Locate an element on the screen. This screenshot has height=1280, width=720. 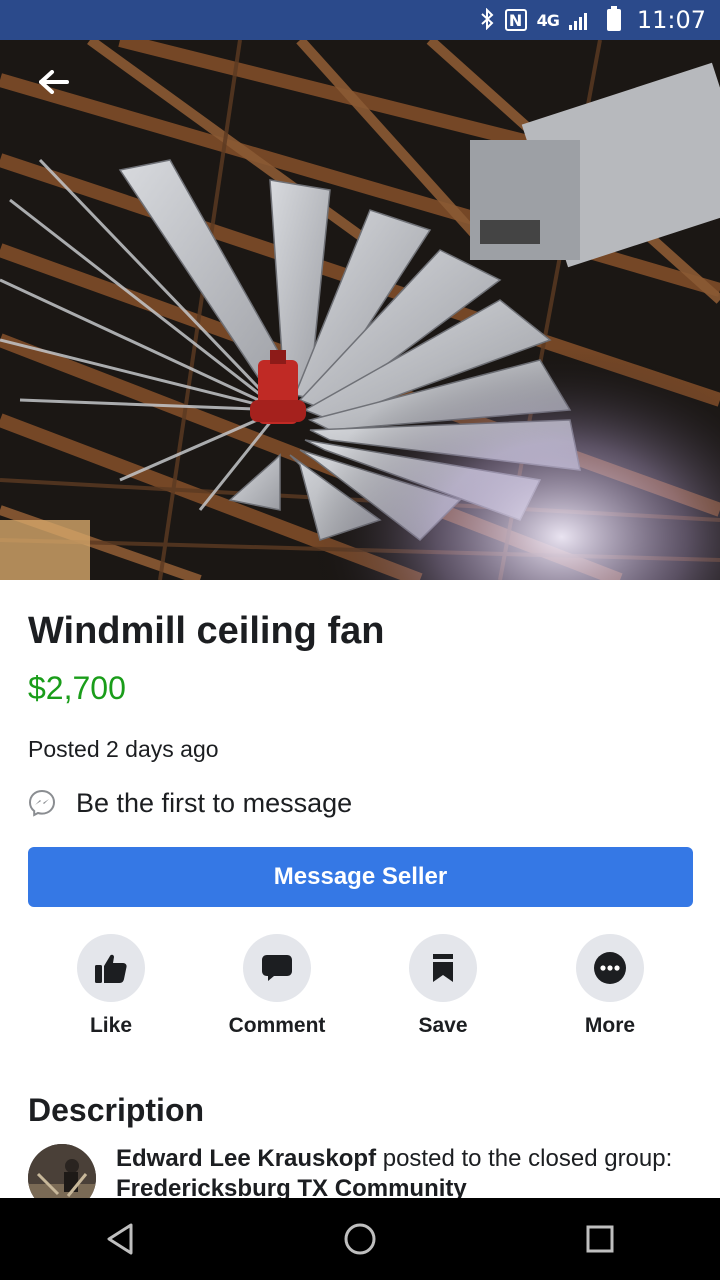
bookmark-icon is located at coordinates (443, 968).